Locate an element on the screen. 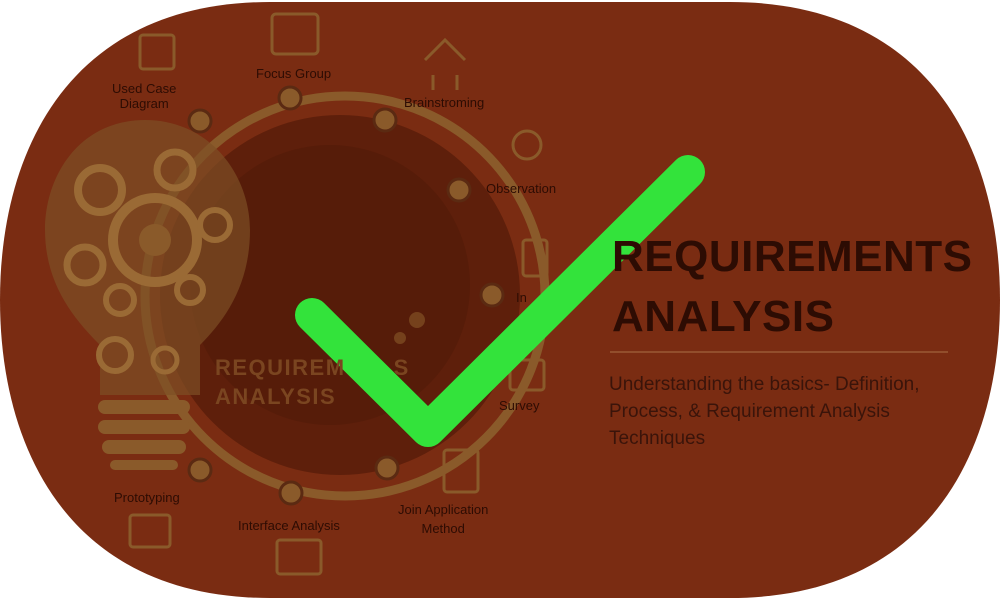  technique-label-line: Diagram is located at coordinates (144, 103).